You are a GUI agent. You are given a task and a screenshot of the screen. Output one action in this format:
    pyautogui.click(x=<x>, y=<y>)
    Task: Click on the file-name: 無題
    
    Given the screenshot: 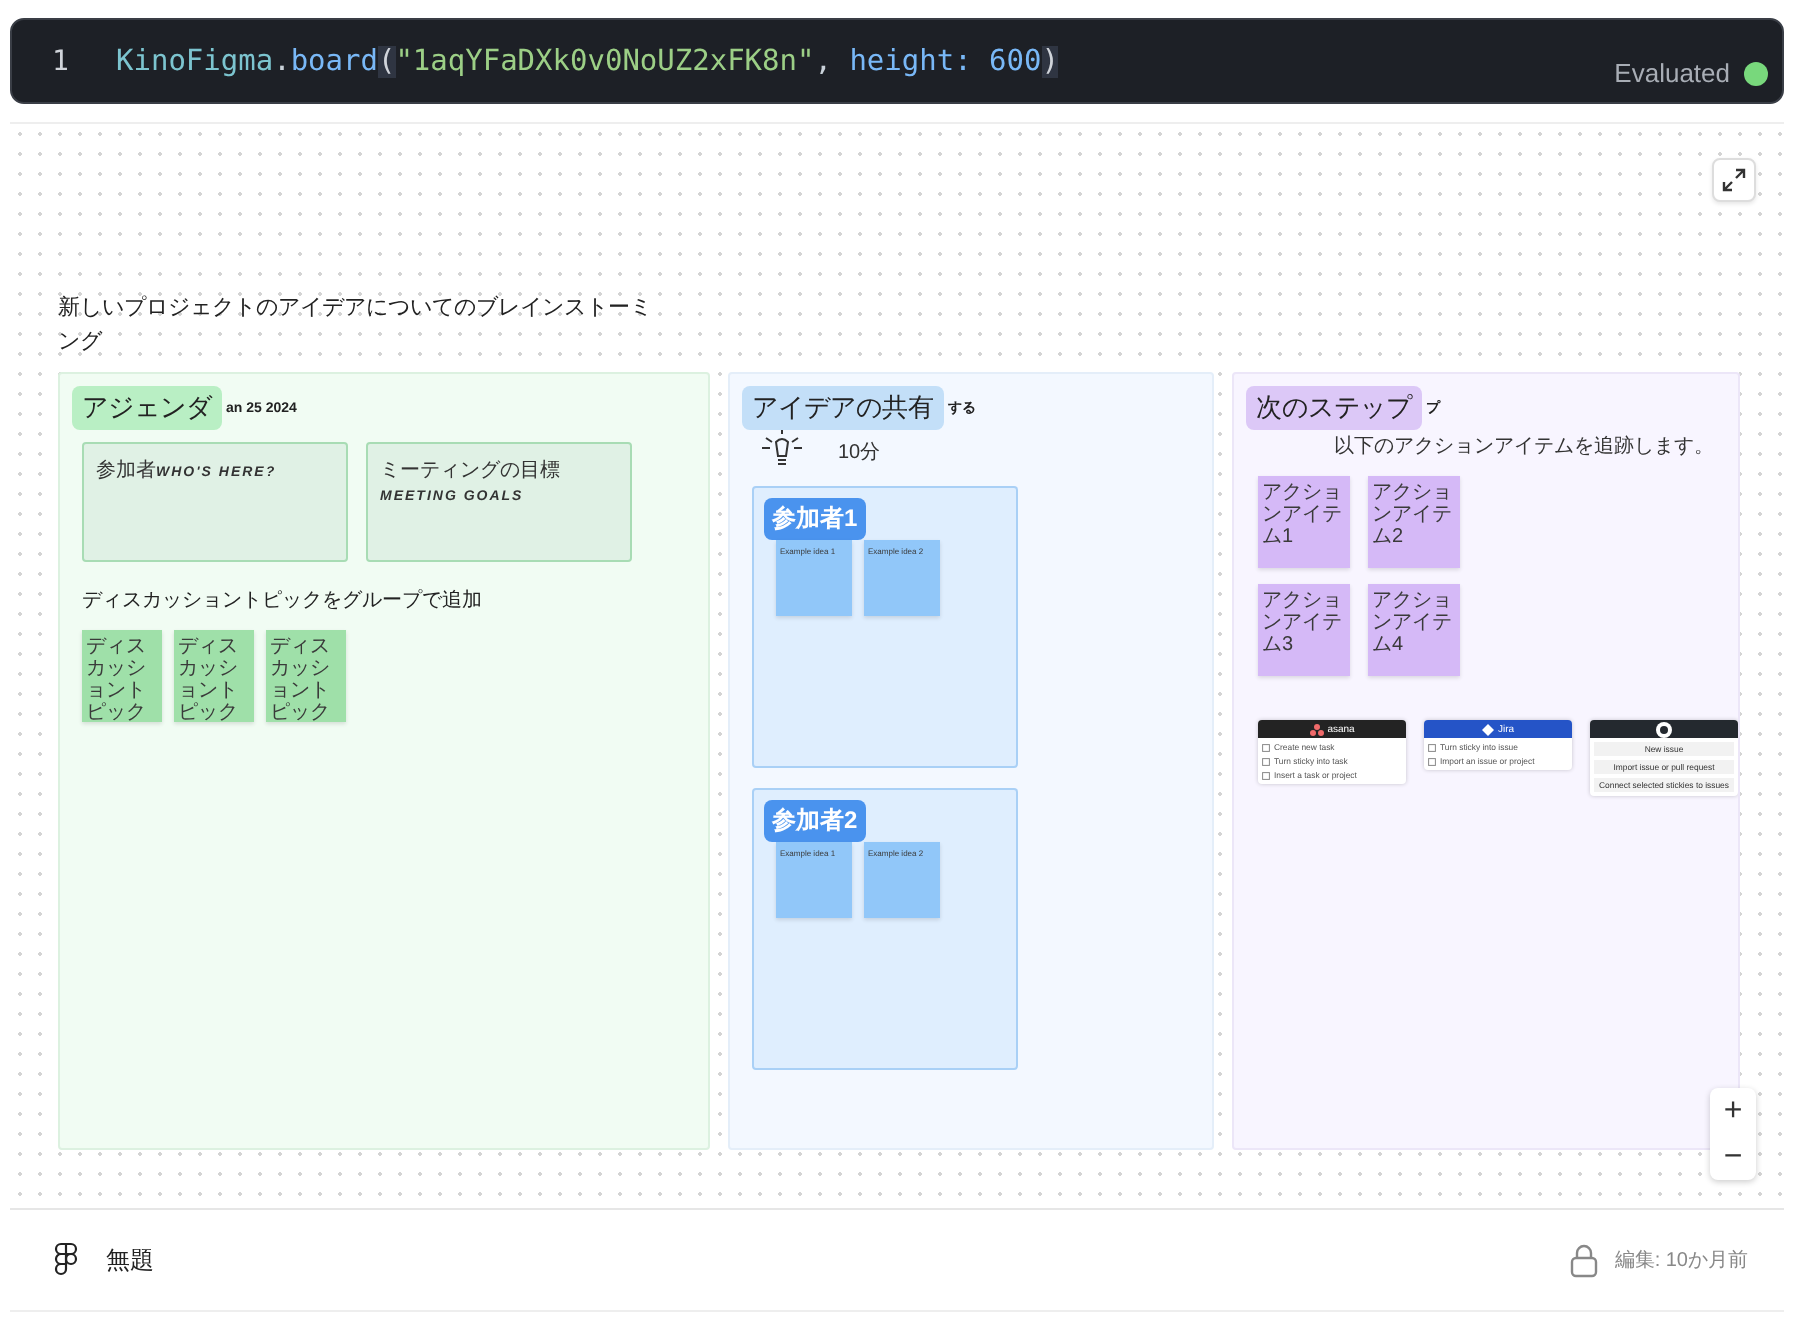 What is the action you would take?
    pyautogui.click(x=130, y=1260)
    